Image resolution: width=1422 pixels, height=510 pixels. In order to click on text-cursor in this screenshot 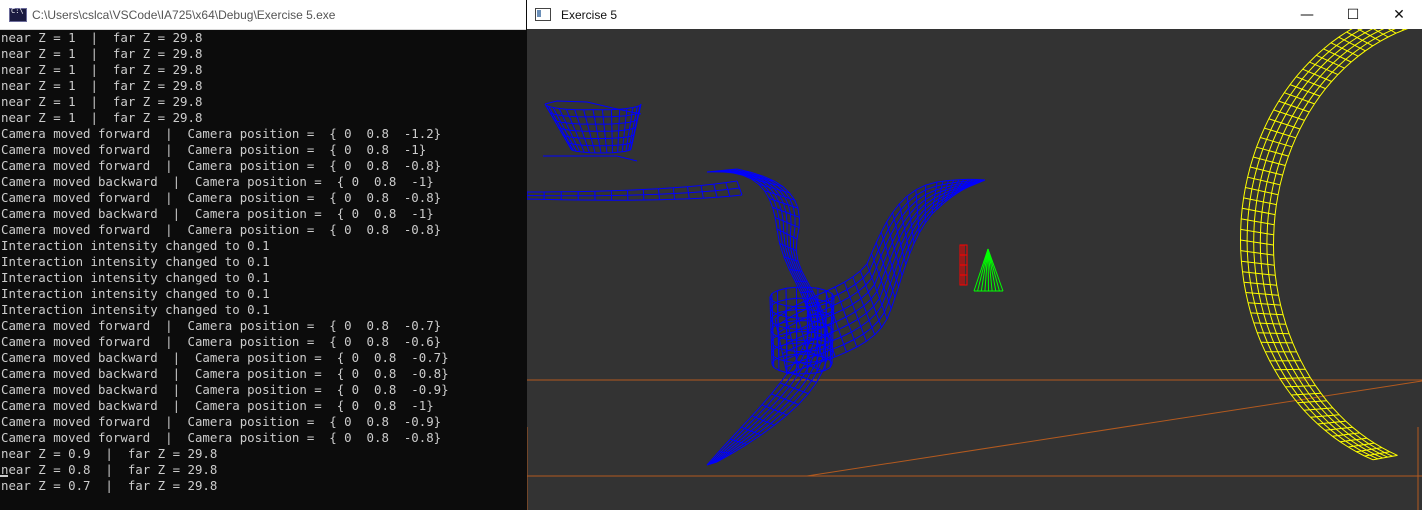, I will do `click(4, 476)`.